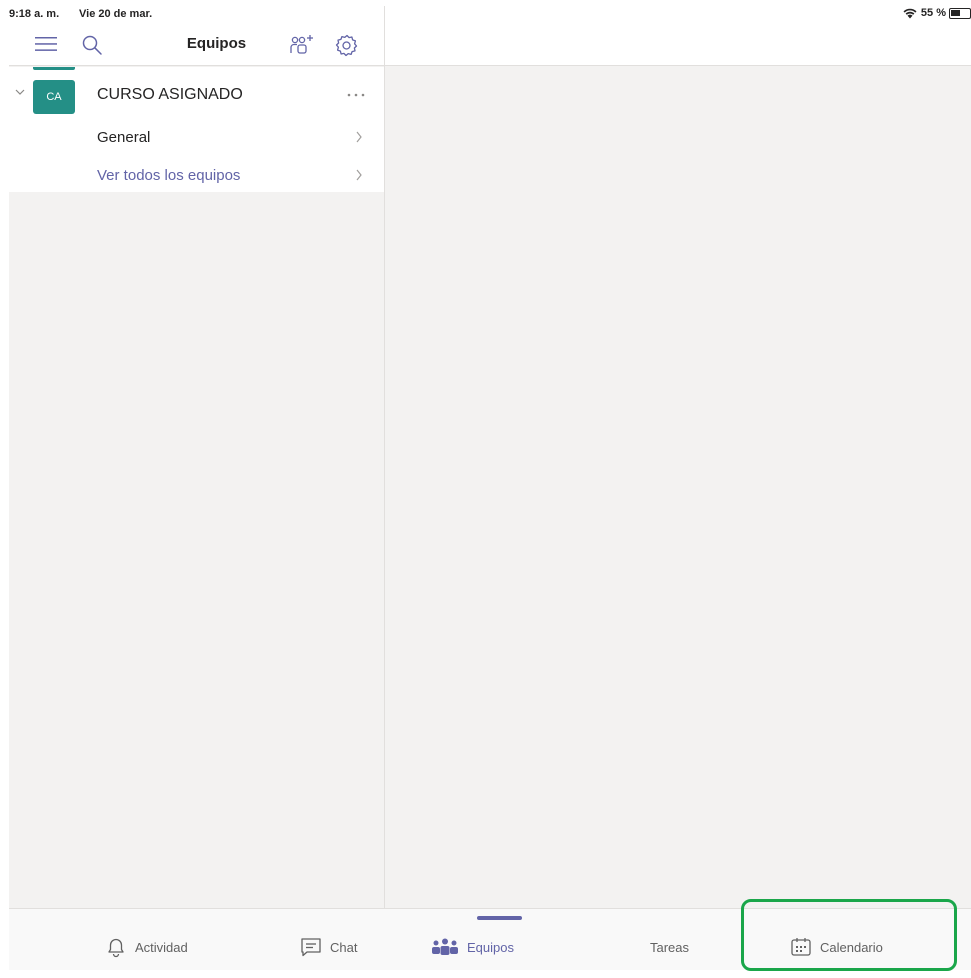 This screenshot has width=971, height=978. Describe the element at coordinates (499, 918) in the screenshot. I see `selected-tab-indicator` at that location.